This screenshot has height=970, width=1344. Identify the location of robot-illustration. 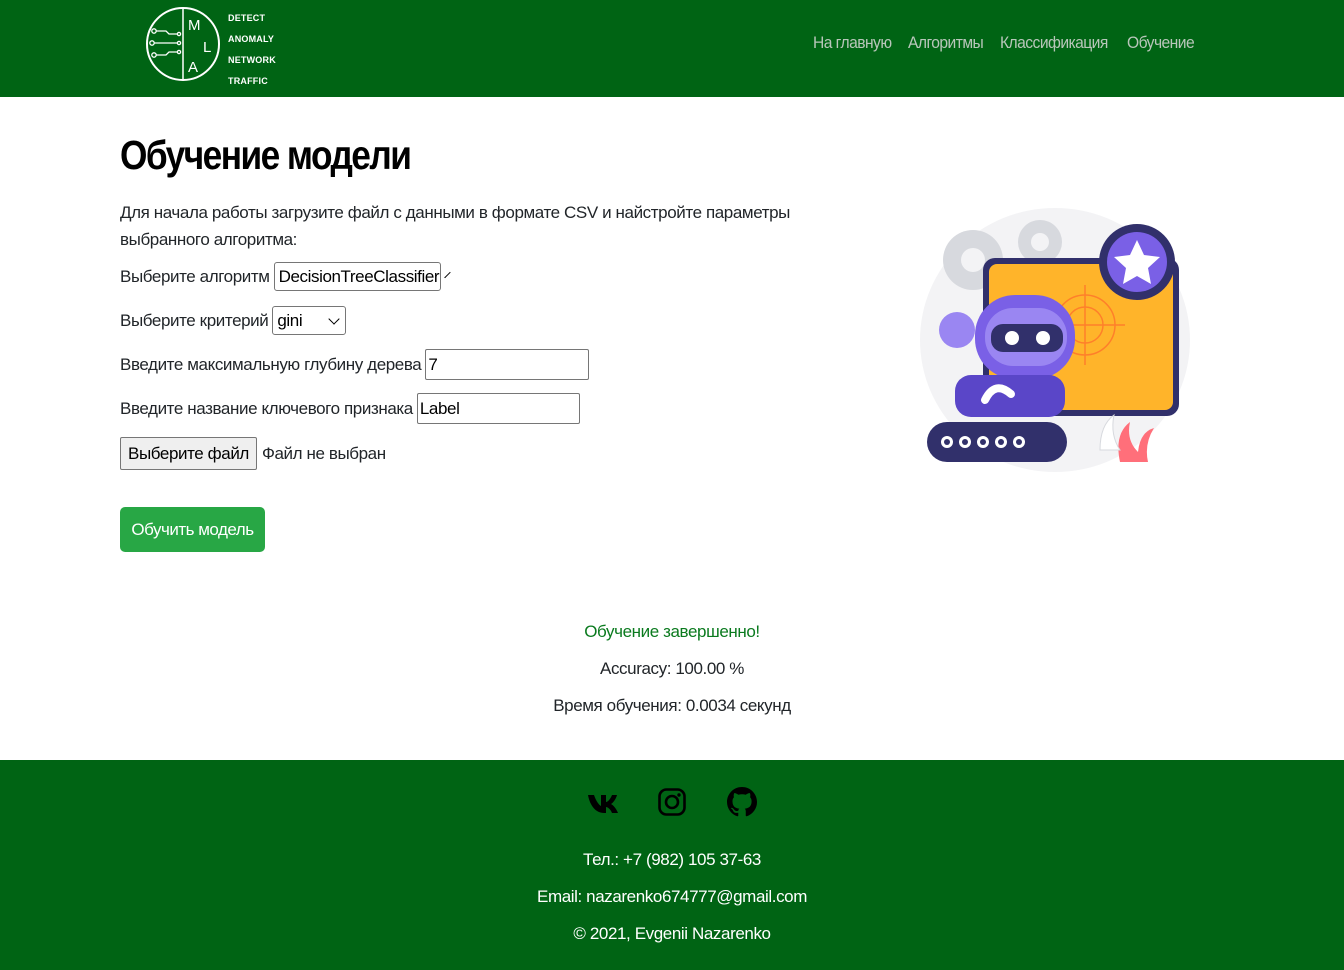
(1055, 340).